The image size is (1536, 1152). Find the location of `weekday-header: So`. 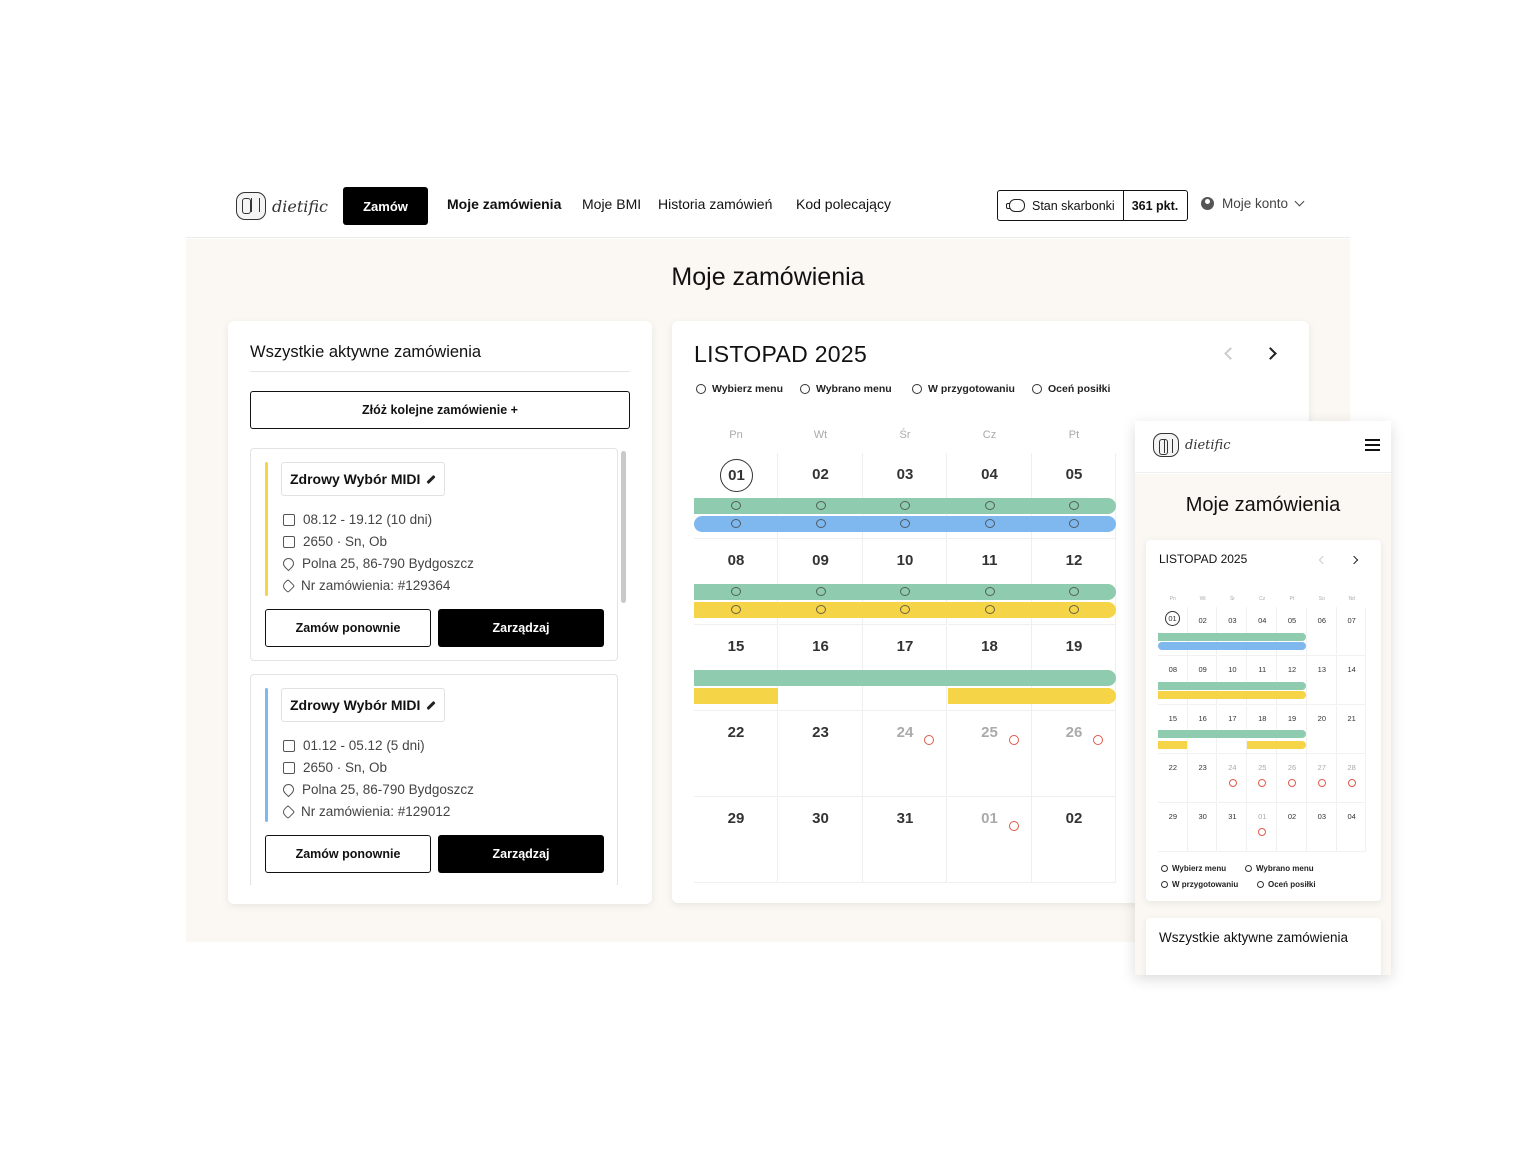

weekday-header: So is located at coordinates (1321, 599).